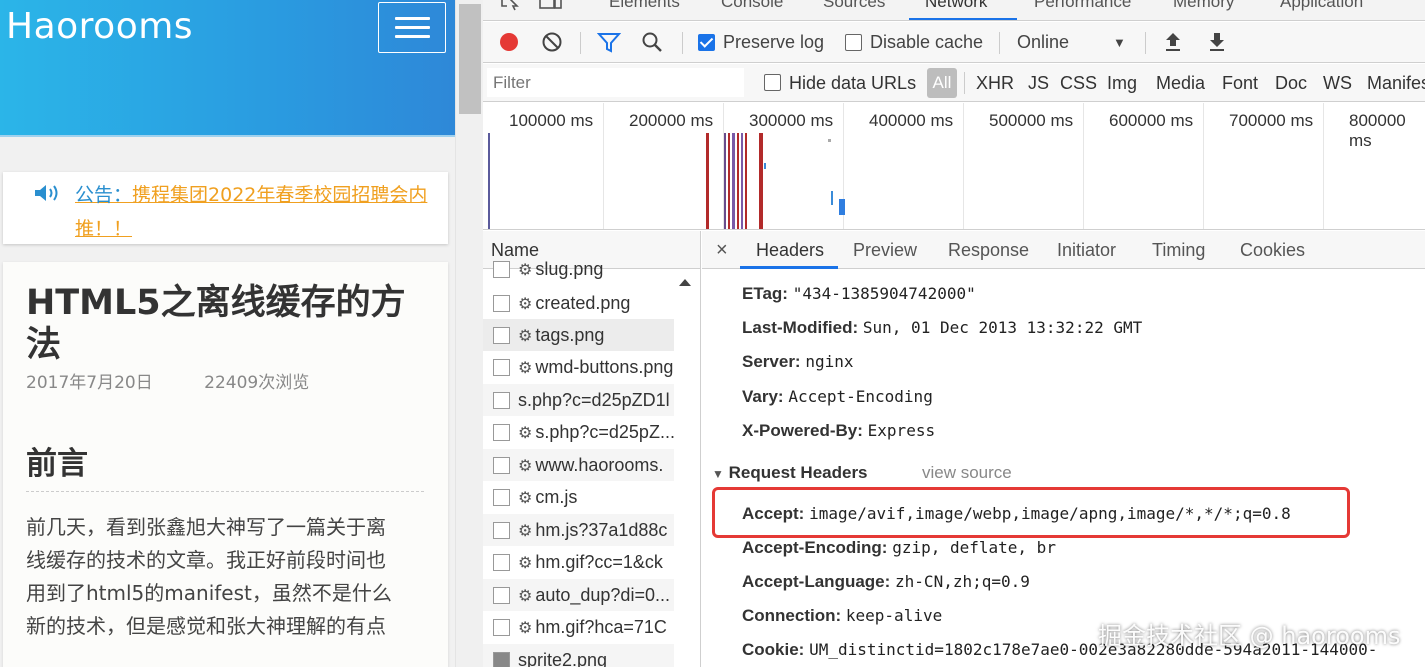  I want to click on request-row: ⚙ hm.js?37a1d88c, so click(578, 530).